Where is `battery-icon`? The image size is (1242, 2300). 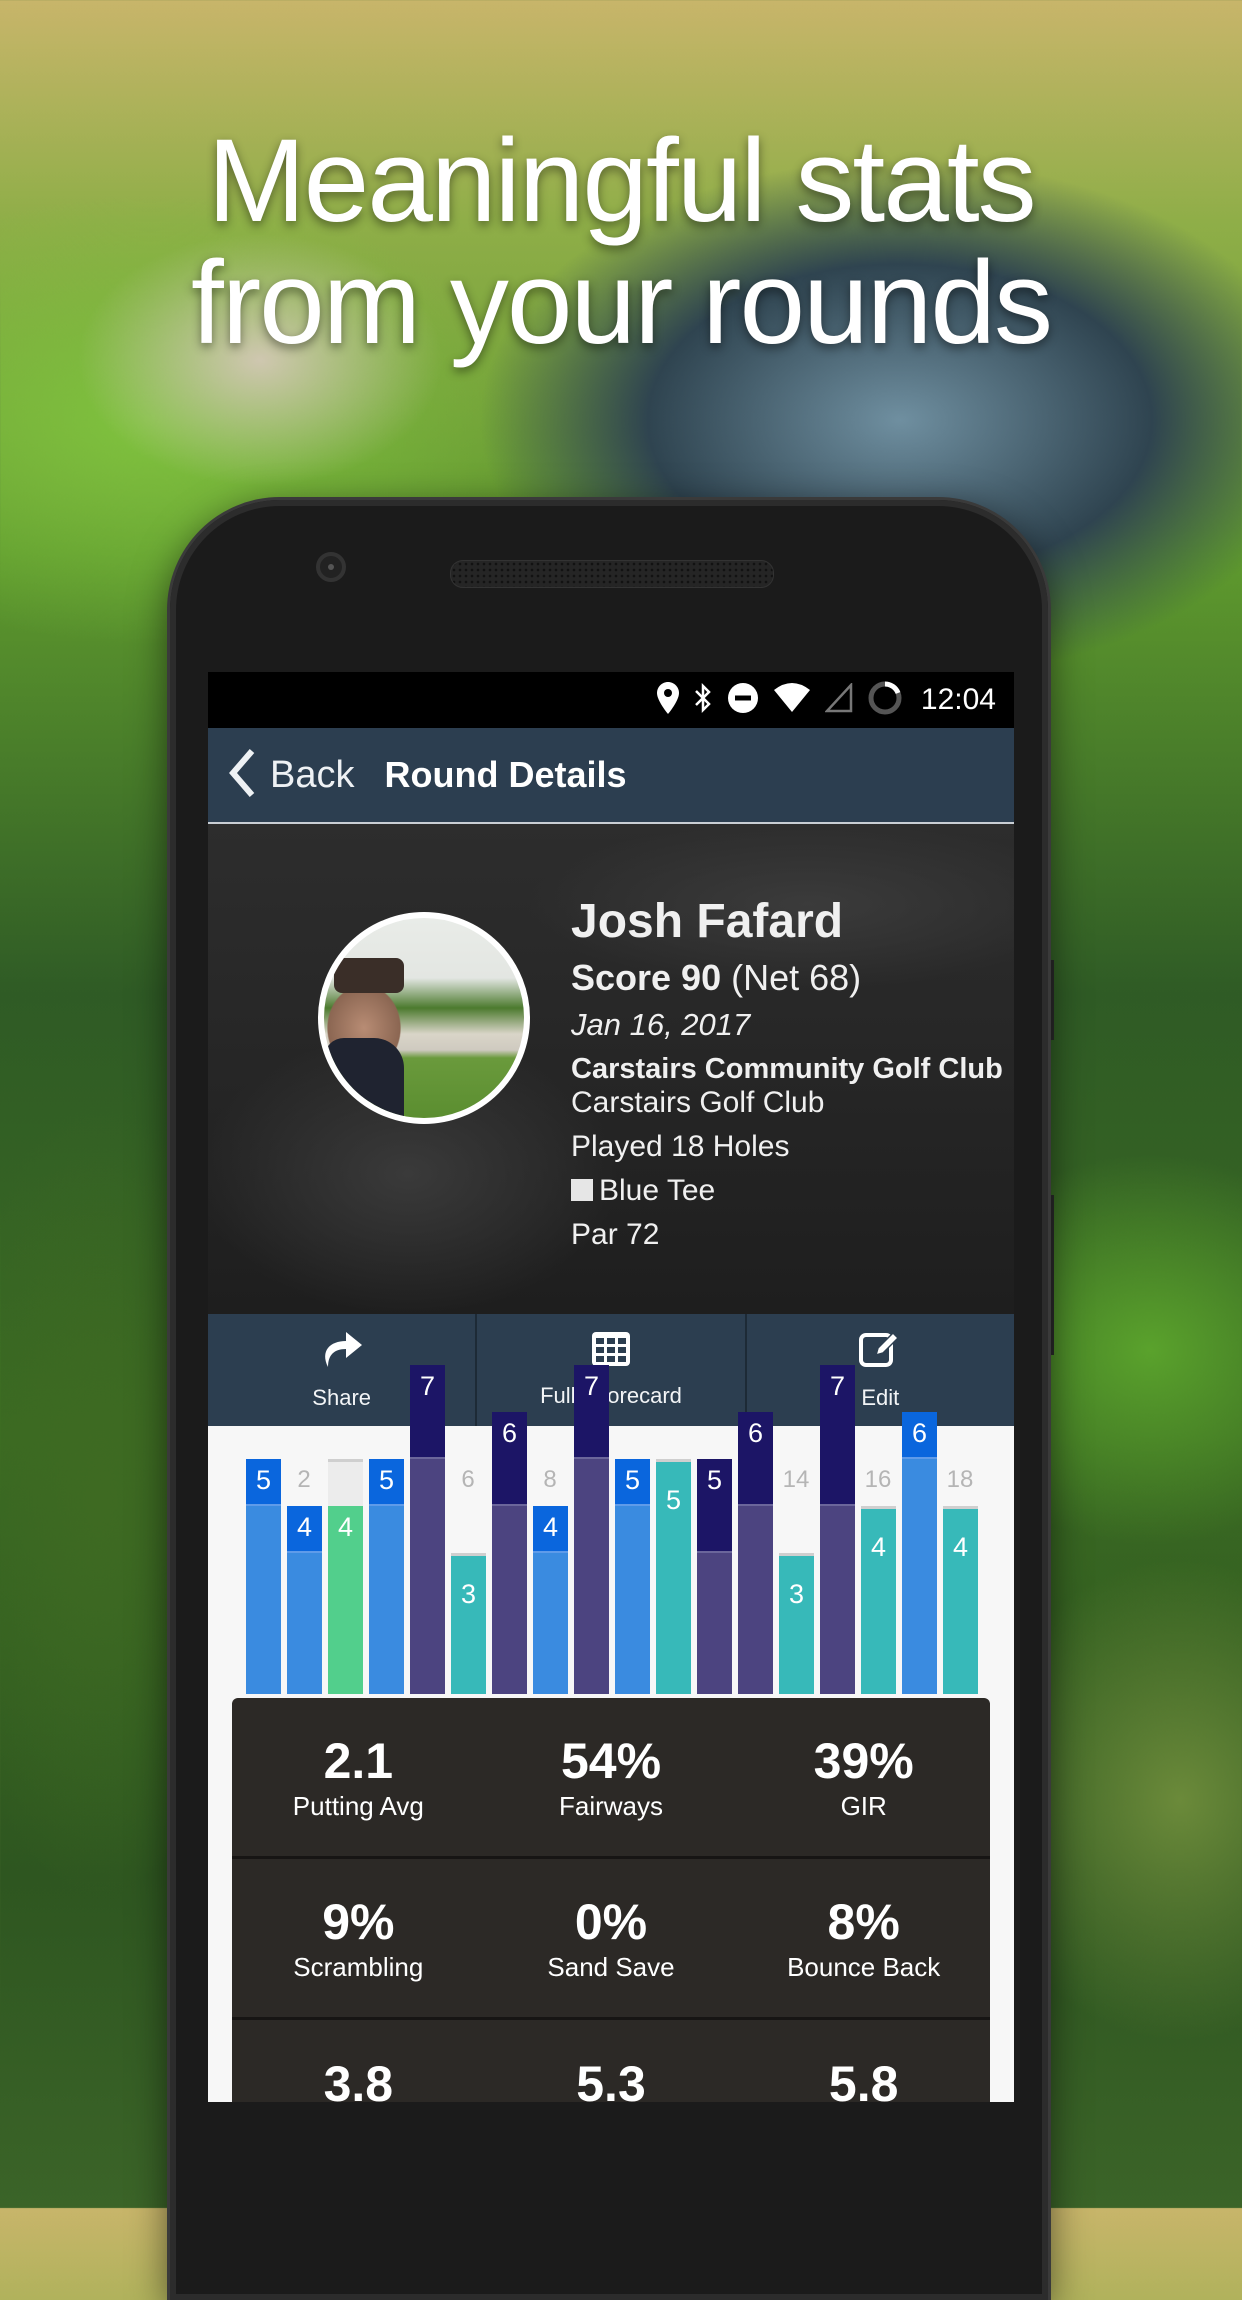
battery-icon is located at coordinates (885, 700).